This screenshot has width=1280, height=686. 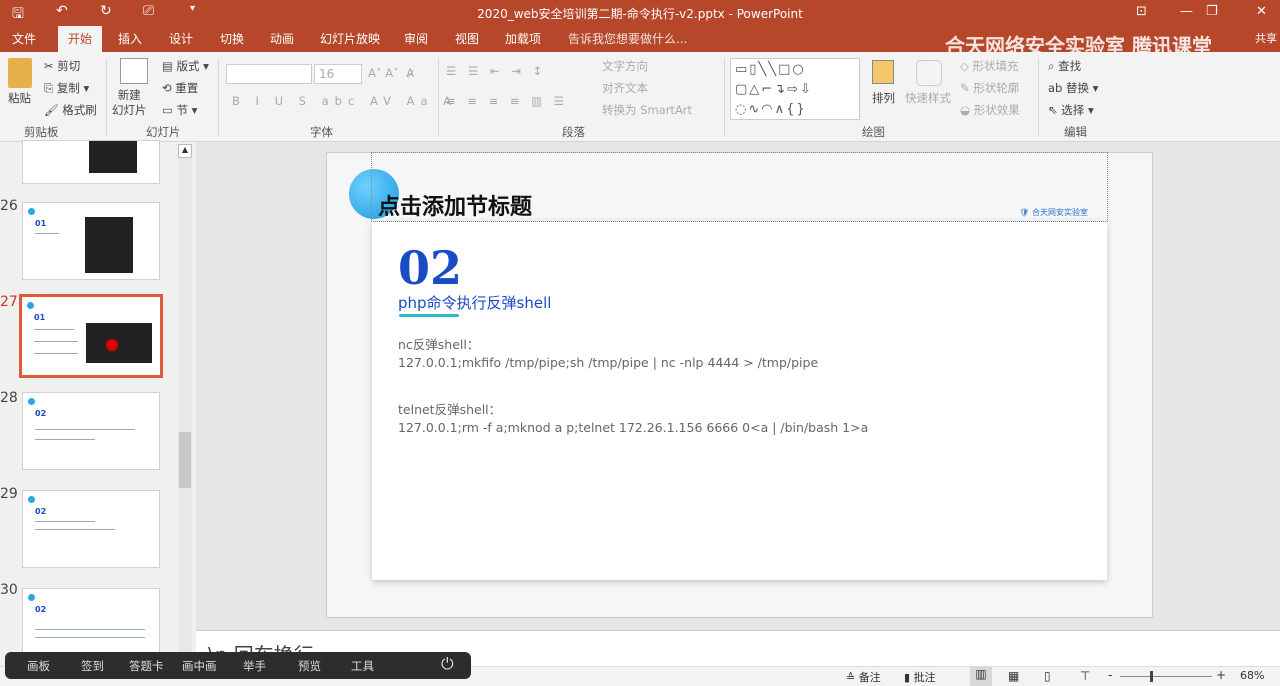 I want to click on copy-label: 复制, so click(x=68, y=88).